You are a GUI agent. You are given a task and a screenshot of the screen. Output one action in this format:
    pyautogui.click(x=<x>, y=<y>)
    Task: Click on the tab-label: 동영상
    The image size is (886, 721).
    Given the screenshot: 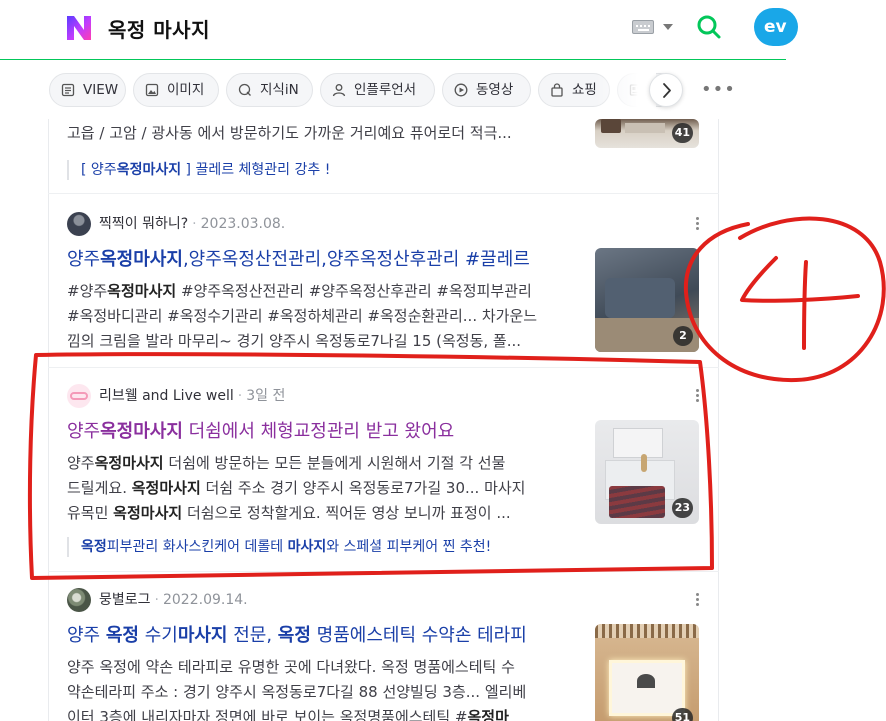 What is the action you would take?
    pyautogui.click(x=495, y=90)
    